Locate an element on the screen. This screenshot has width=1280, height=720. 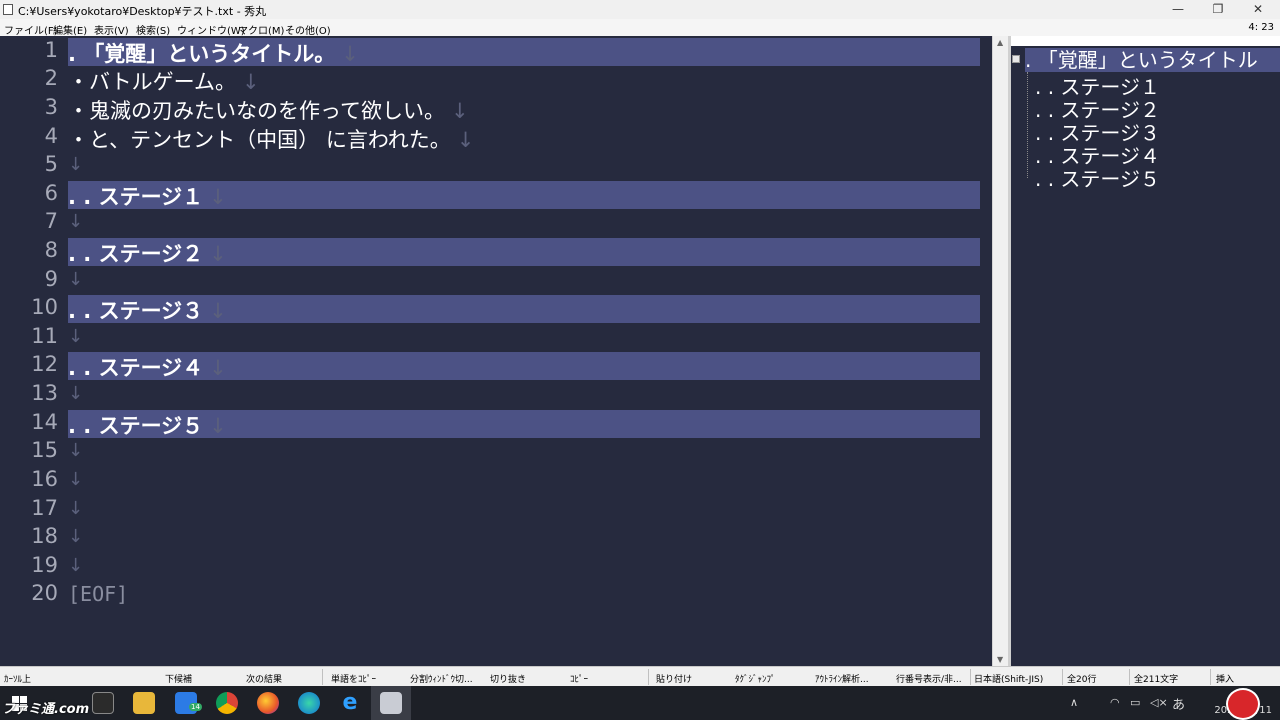
line-number: 14 is located at coordinates (44, 422).